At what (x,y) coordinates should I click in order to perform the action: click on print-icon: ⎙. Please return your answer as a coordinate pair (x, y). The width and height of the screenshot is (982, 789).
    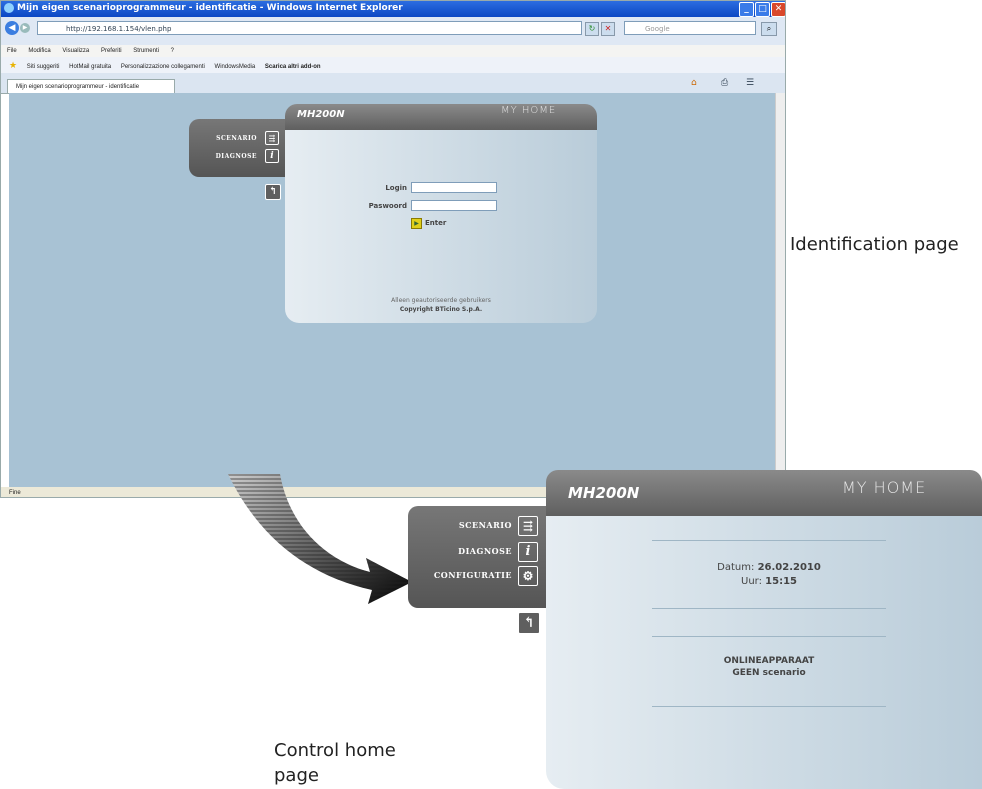
    Looking at the image, I should click on (724, 83).